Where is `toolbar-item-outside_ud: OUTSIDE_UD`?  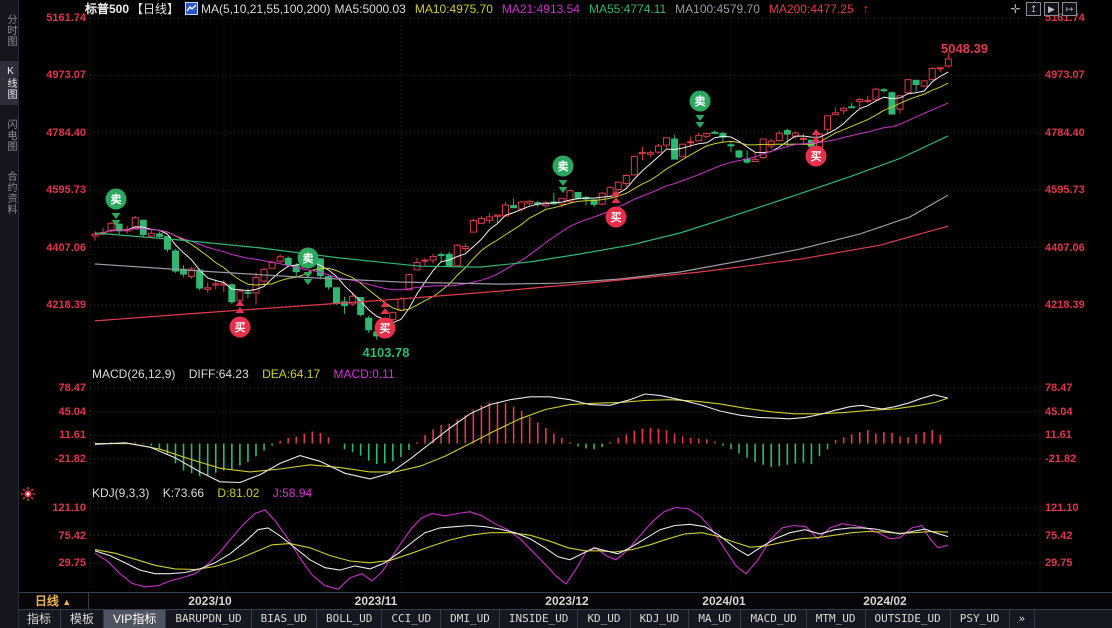 toolbar-item-outside_ud: OUTSIDE_UD is located at coordinates (908, 619).